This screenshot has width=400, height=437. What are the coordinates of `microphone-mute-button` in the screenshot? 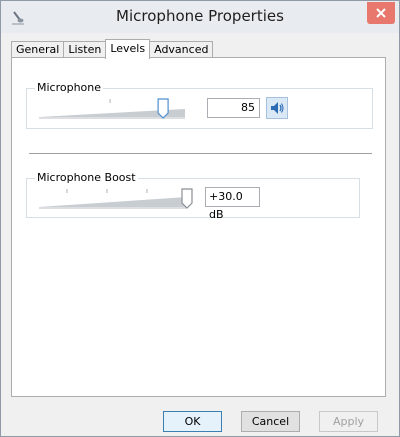 It's located at (277, 108).